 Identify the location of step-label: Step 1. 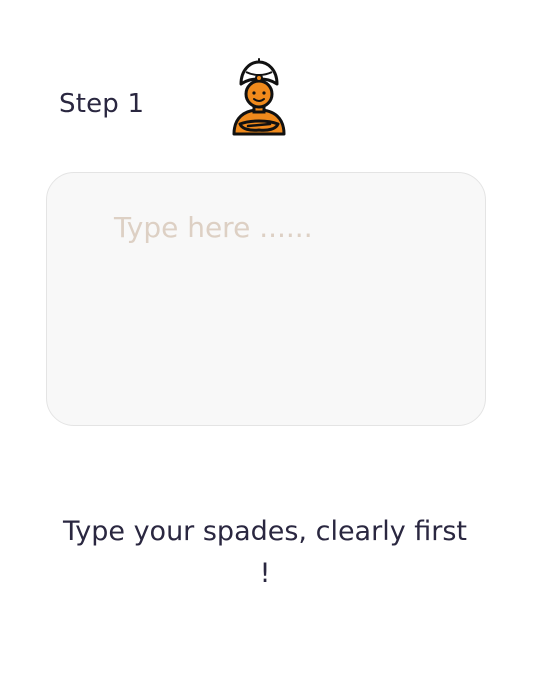
(102, 104).